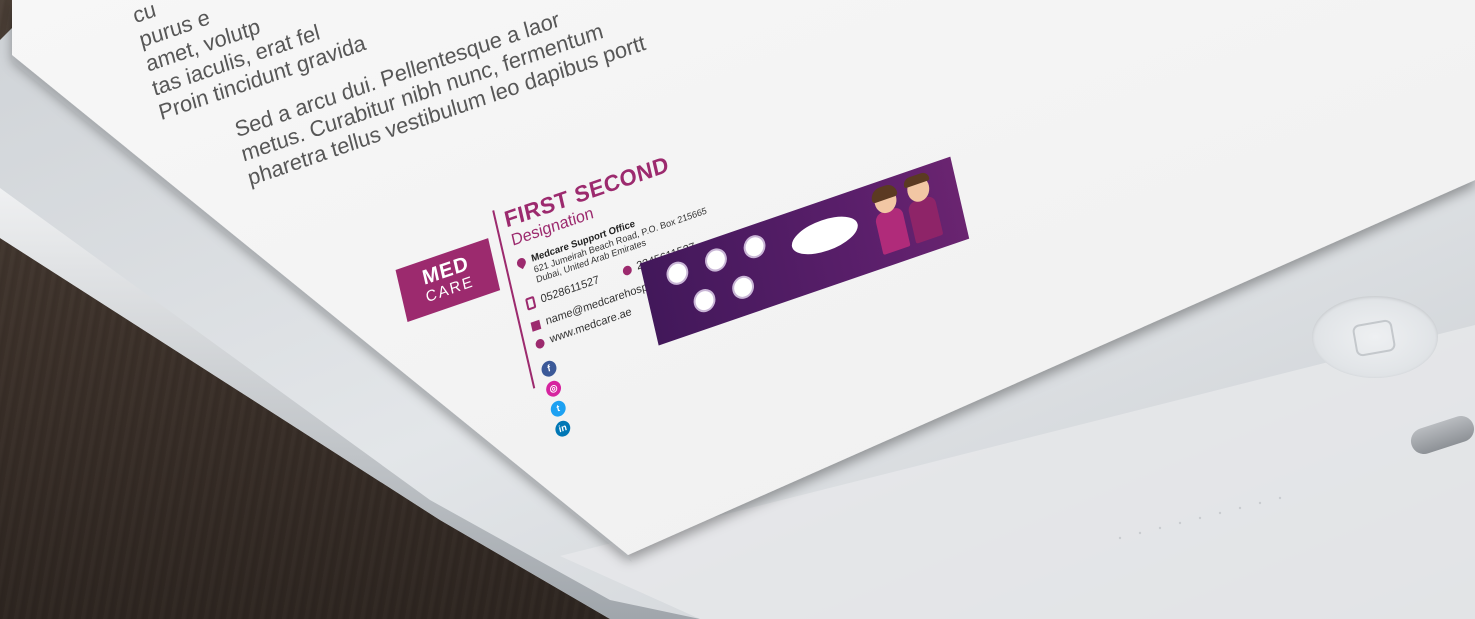 The width and height of the screenshot is (1475, 619). I want to click on home-square-icon, so click(1374, 338).